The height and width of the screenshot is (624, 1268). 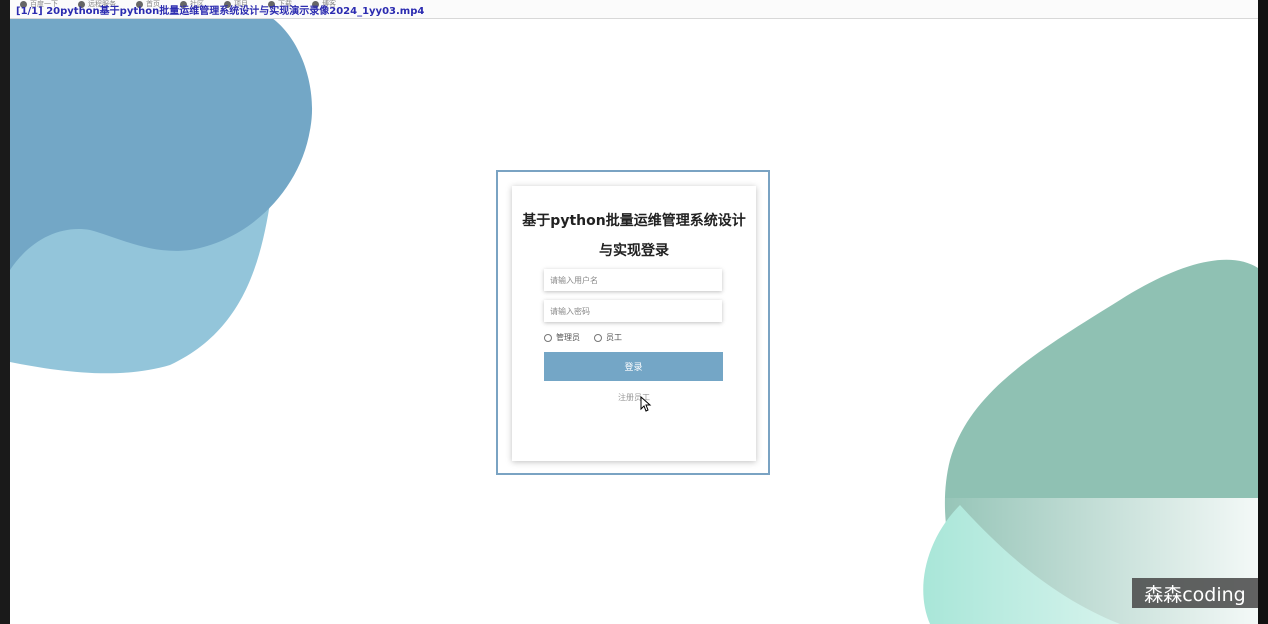 What do you see at coordinates (1195, 593) in the screenshot?
I see `watermark: 森森coding` at bounding box center [1195, 593].